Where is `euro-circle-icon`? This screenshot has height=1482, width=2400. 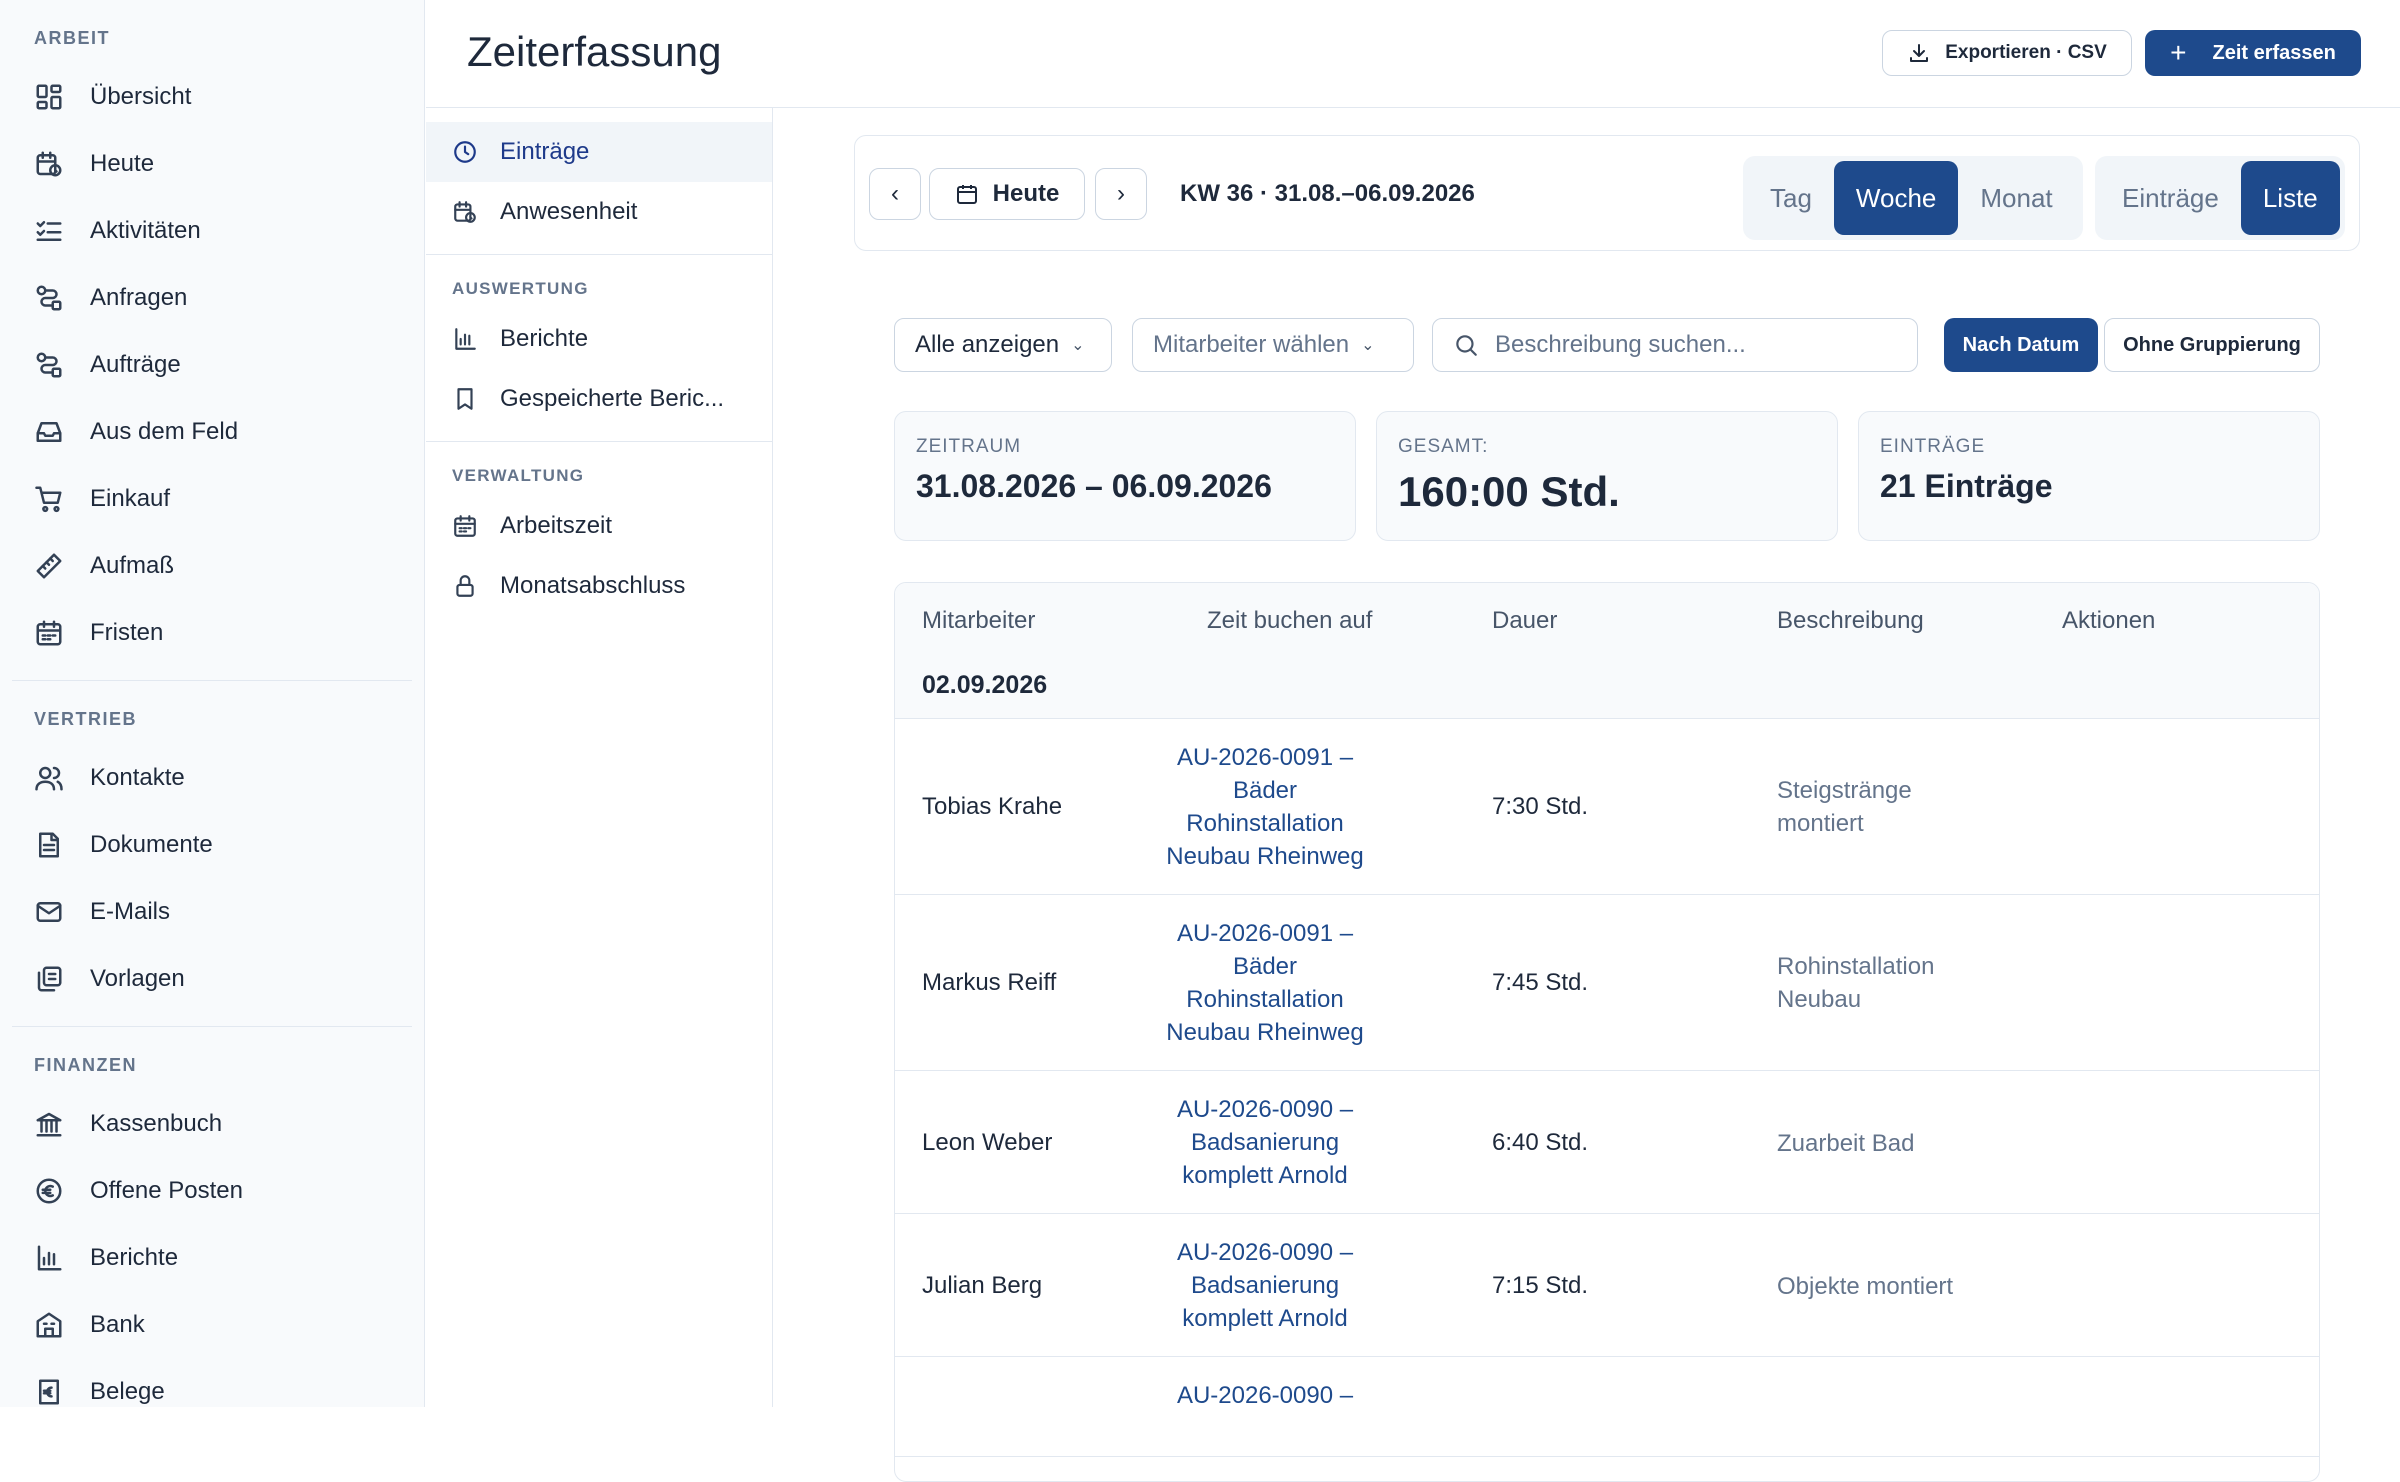
euro-circle-icon is located at coordinates (49, 1190).